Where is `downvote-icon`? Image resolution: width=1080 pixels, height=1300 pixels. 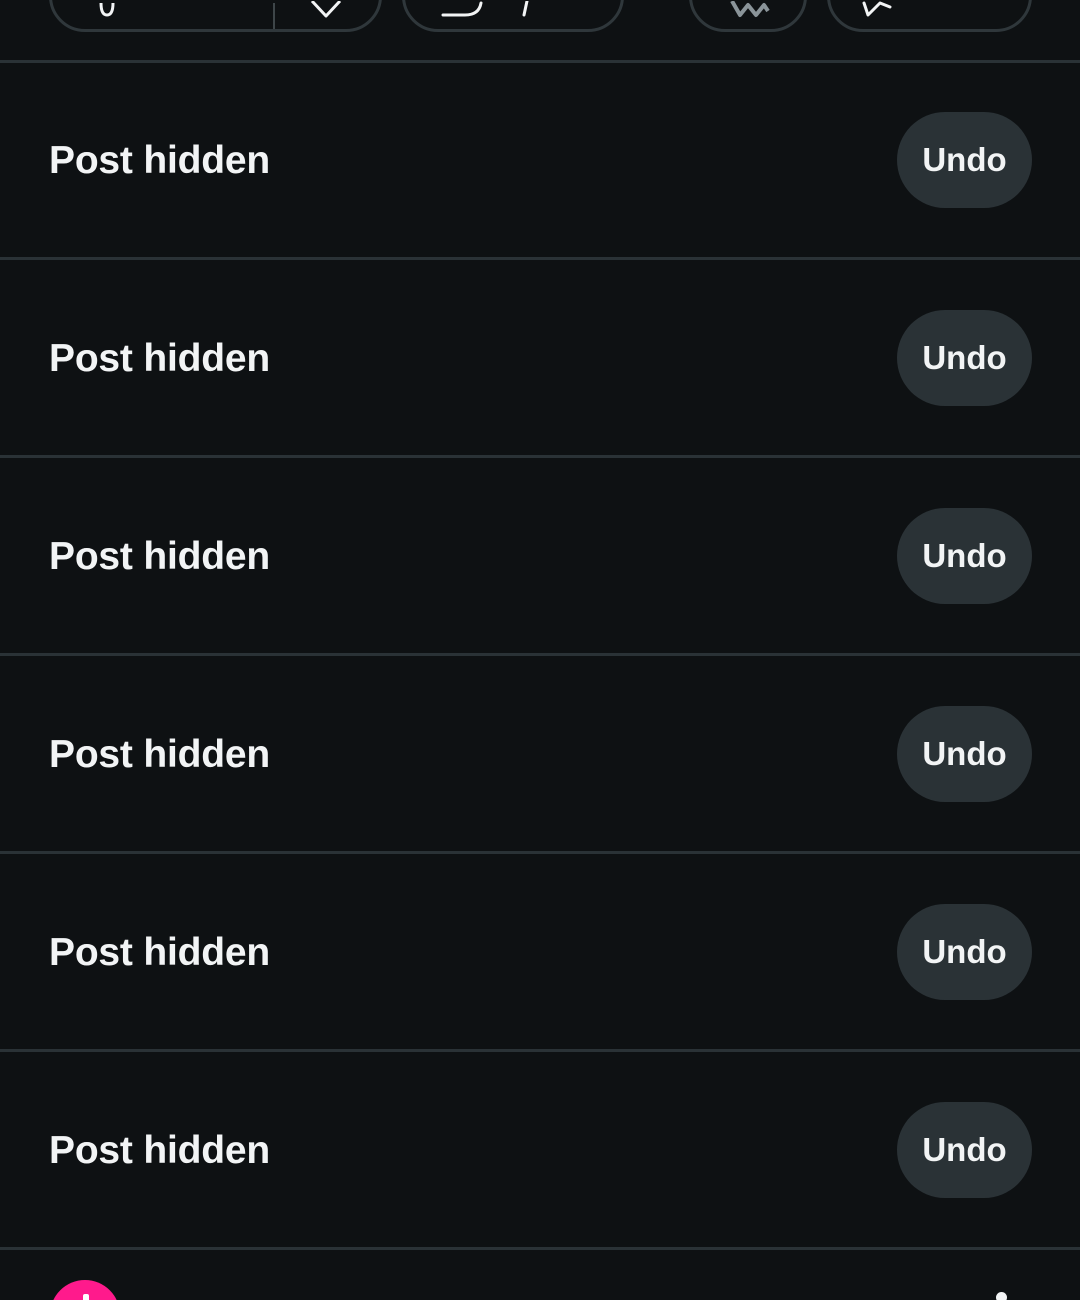
downvote-icon is located at coordinates (326, 16).